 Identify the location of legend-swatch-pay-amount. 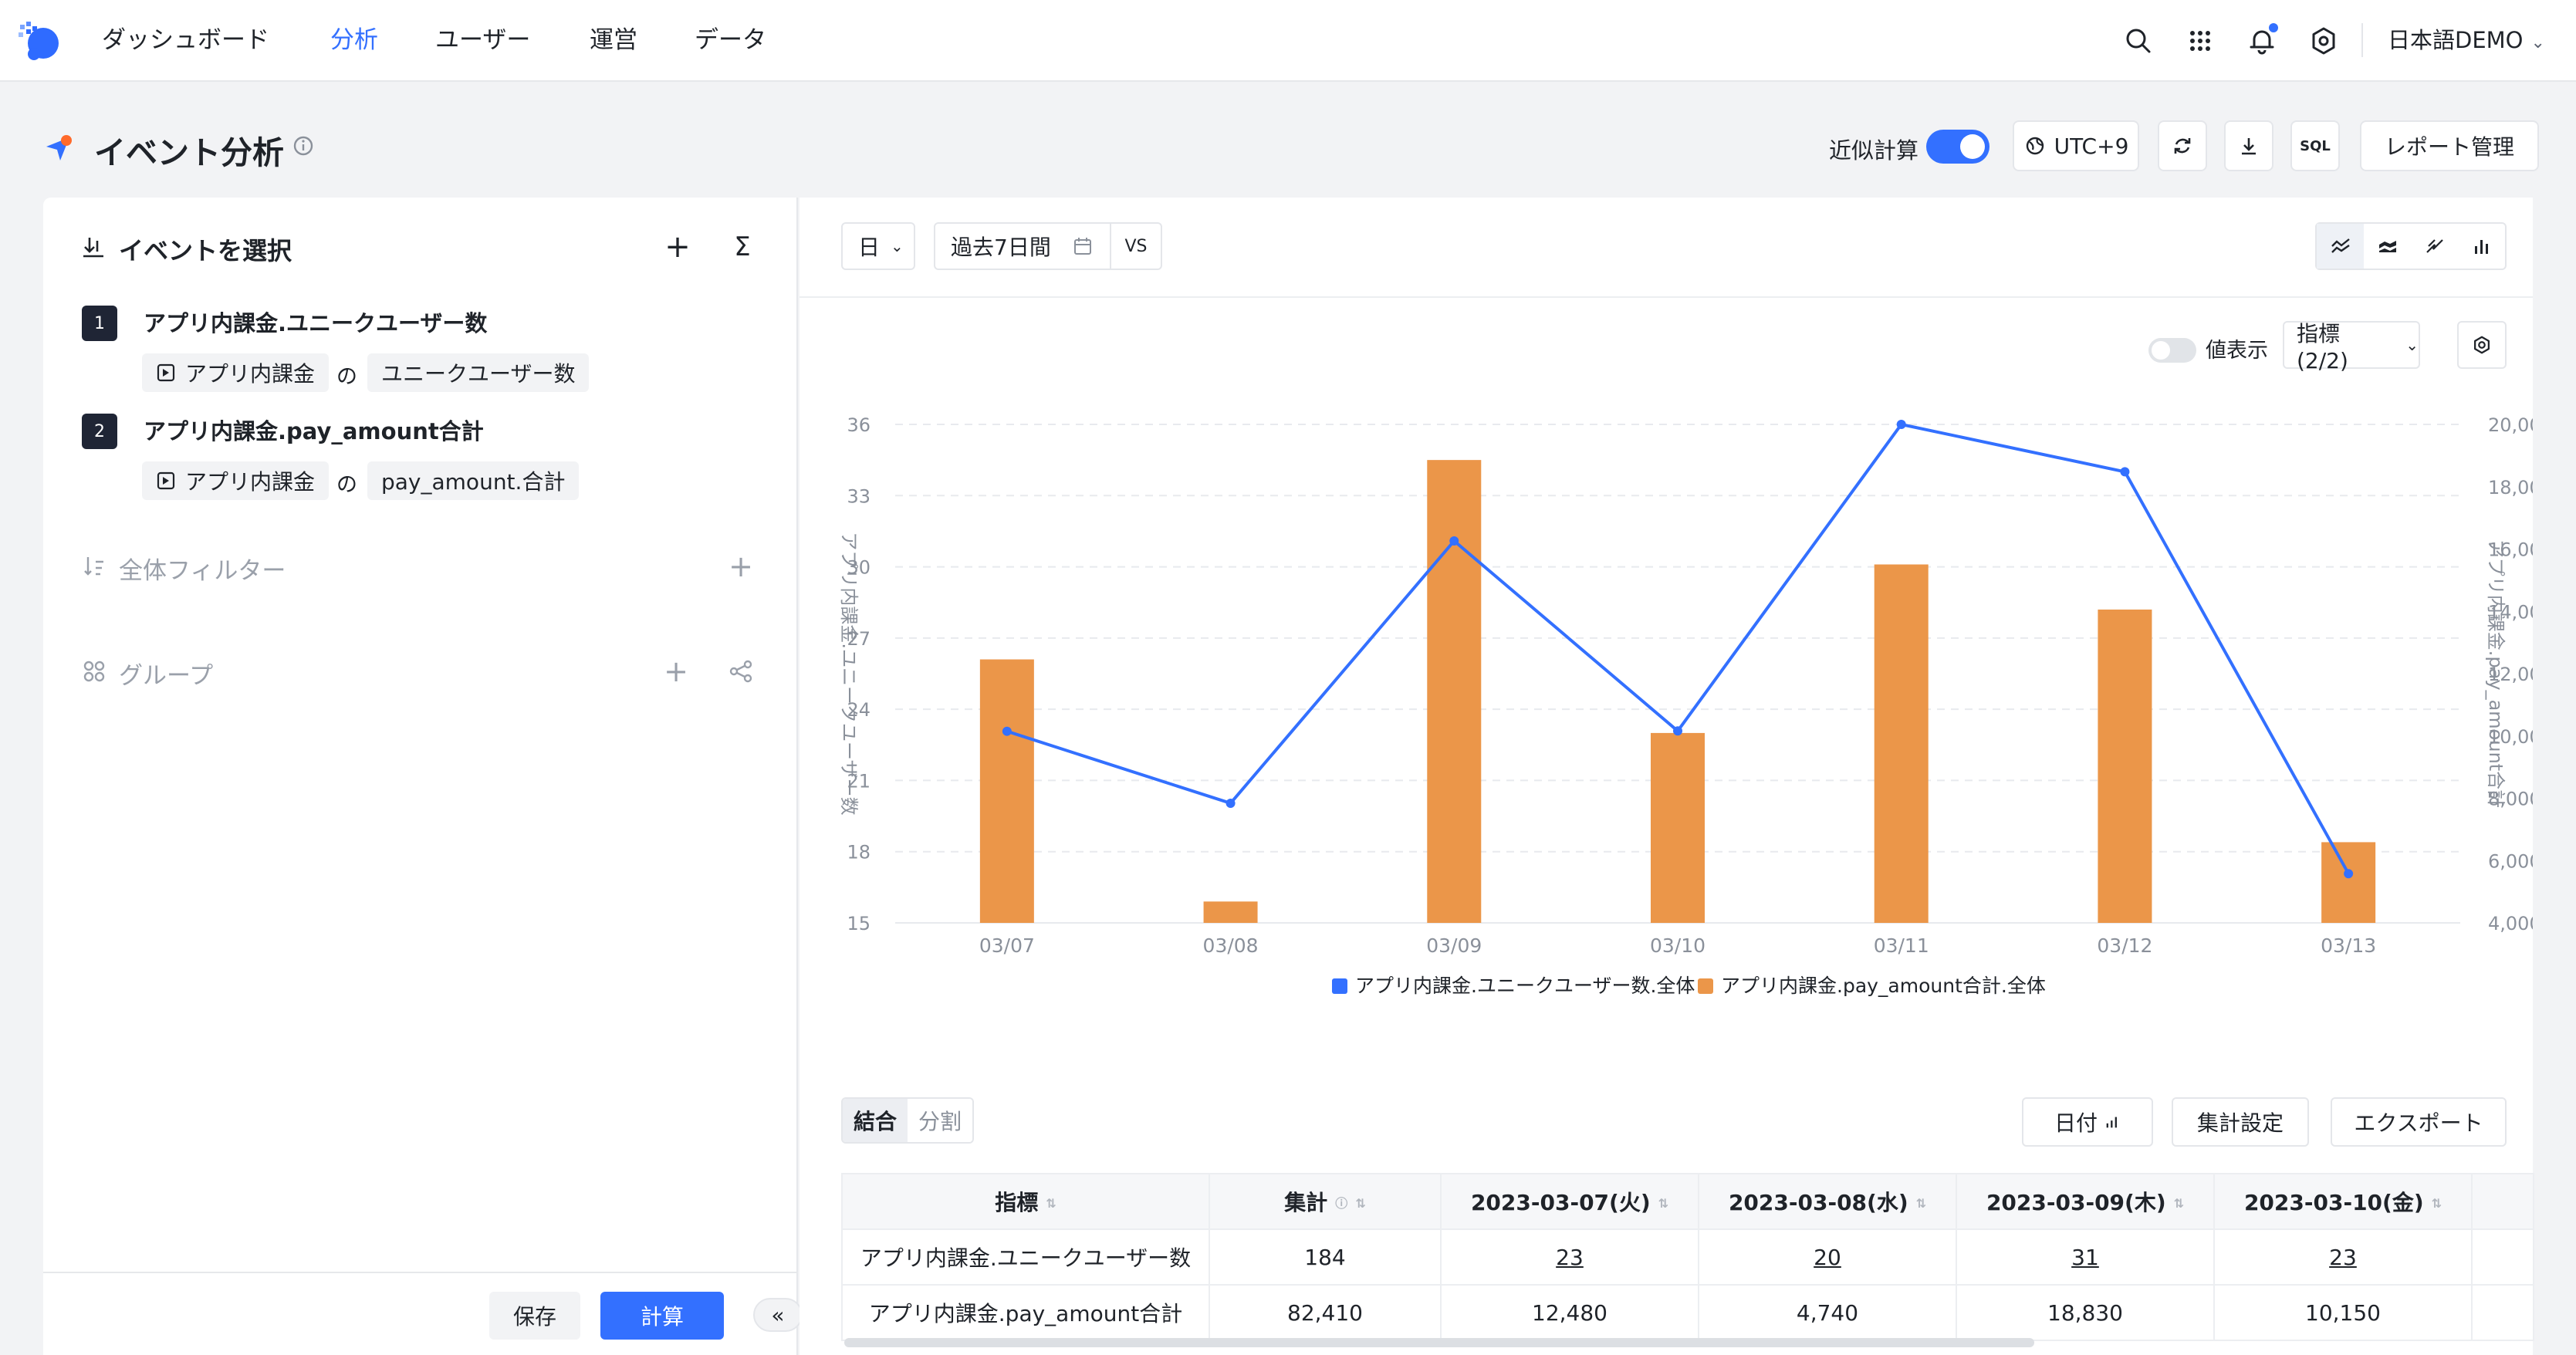
(1705, 986).